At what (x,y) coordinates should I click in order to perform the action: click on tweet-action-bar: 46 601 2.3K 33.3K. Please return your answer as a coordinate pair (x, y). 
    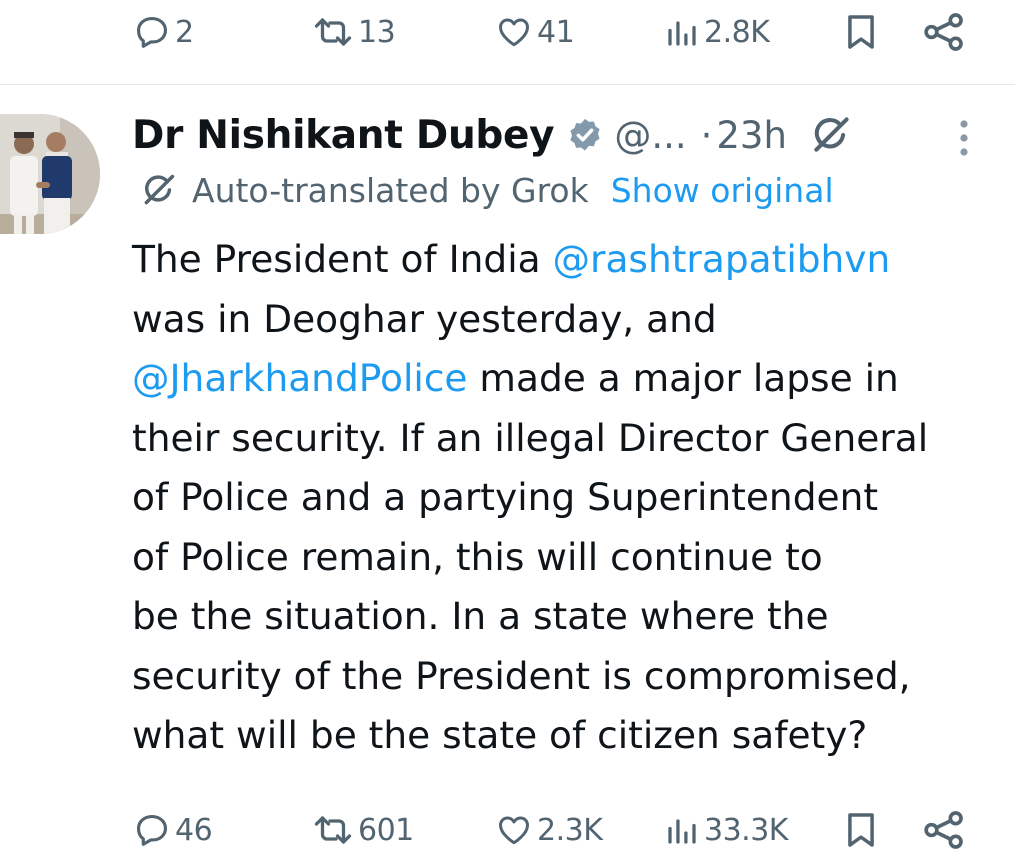
    Looking at the image, I should click on (507, 830).